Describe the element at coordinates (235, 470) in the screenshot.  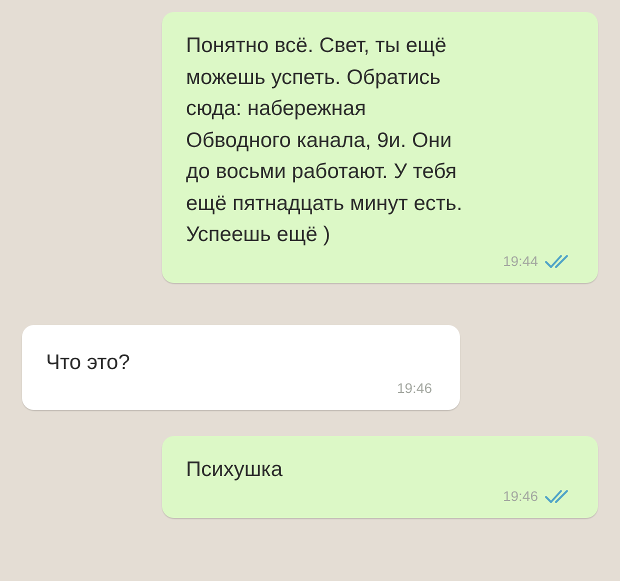
I see `message-text: Психушка` at that location.